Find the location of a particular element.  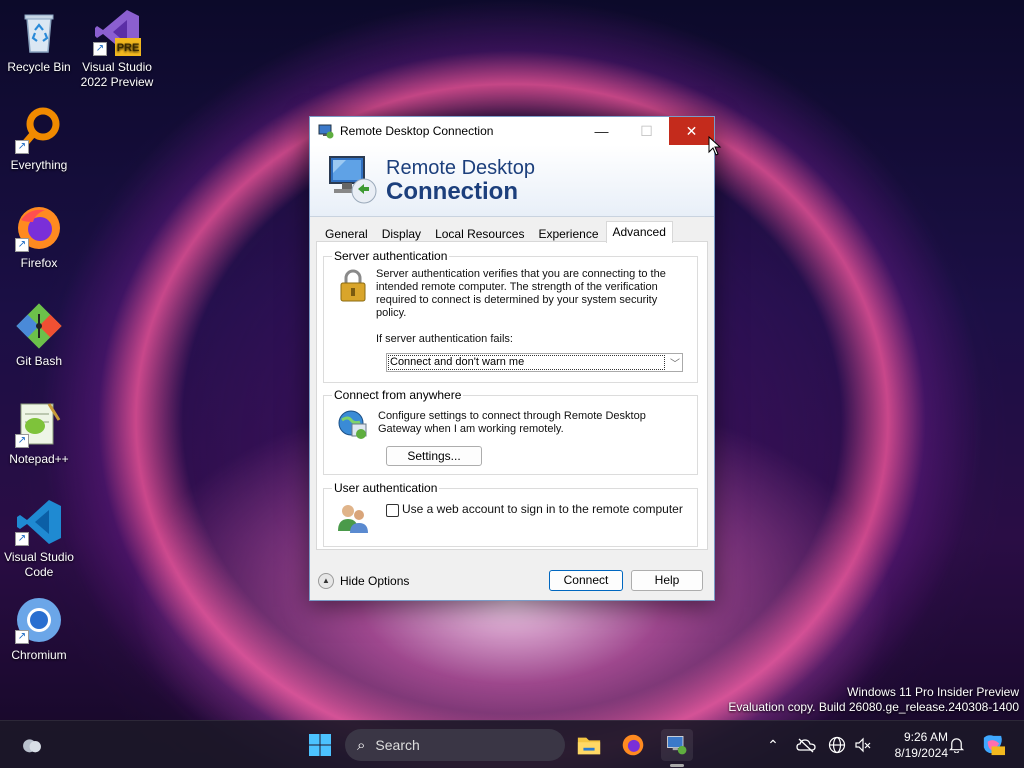

window-title: Remote Desktop Connection is located at coordinates (417, 131).